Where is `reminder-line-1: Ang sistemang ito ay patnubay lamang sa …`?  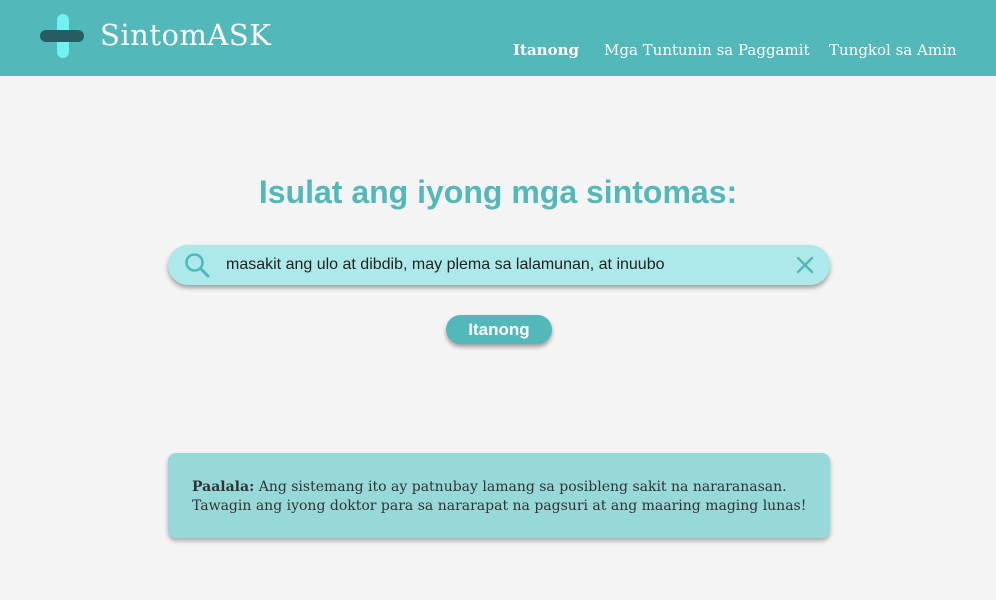
reminder-line-1: Ang sistemang ito ay patnubay lamang sa … is located at coordinates (522, 487).